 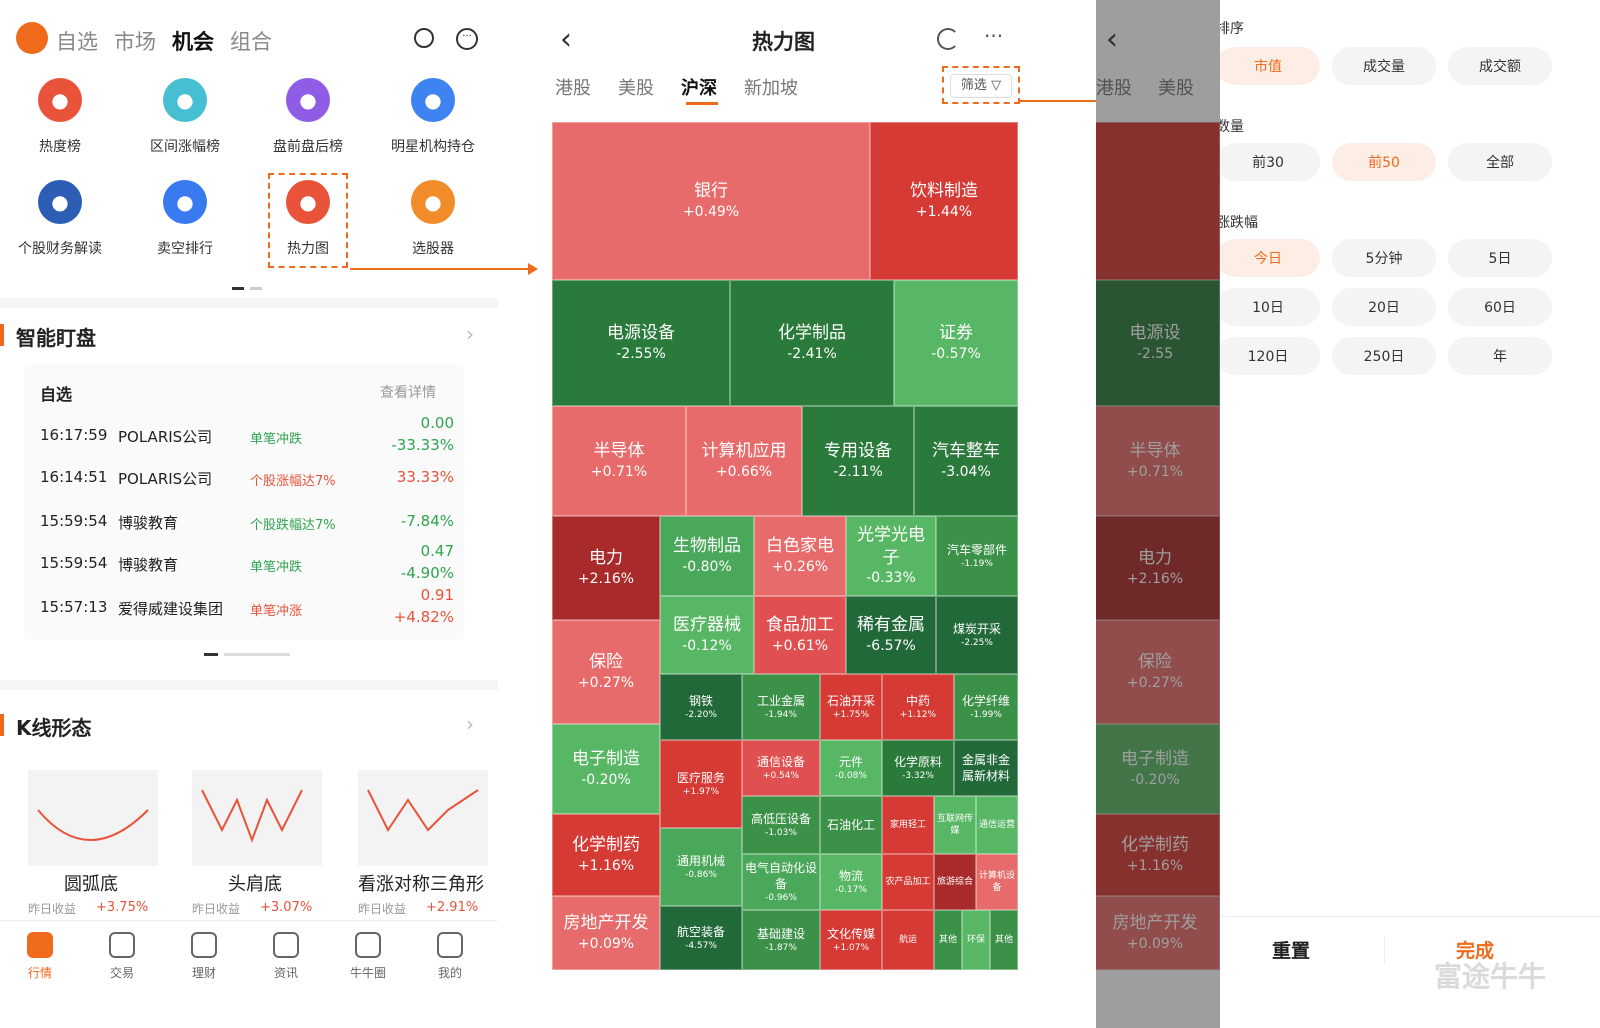 What do you see at coordinates (1270, 66) in the screenshot?
I see `sort-option: 市值` at bounding box center [1270, 66].